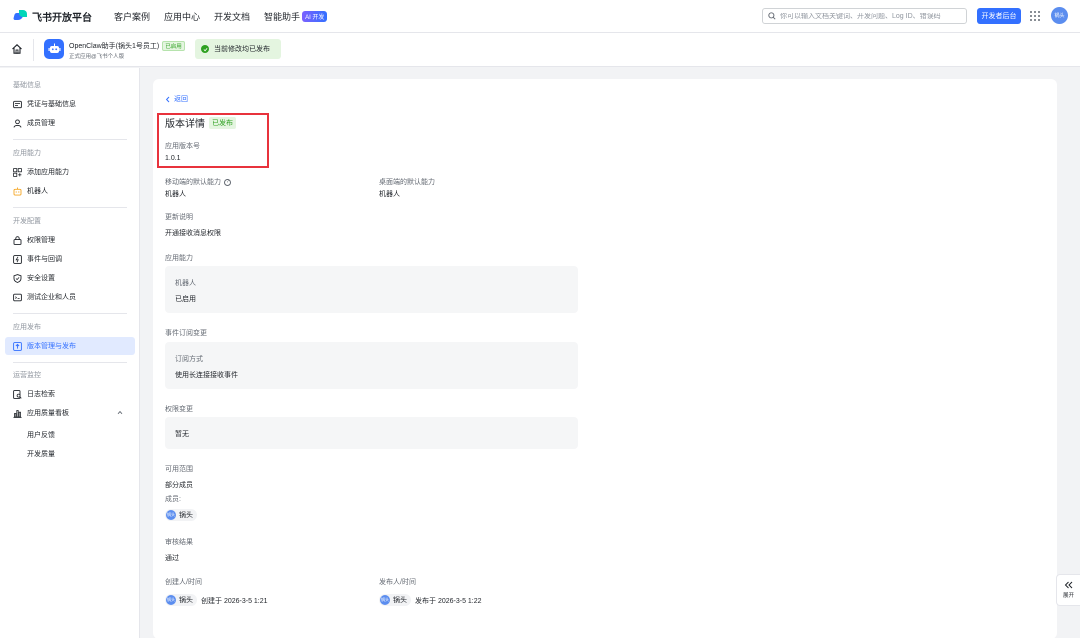  Describe the element at coordinates (999, 16) in the screenshot. I see `developer-console-button: 开发者后台` at that location.